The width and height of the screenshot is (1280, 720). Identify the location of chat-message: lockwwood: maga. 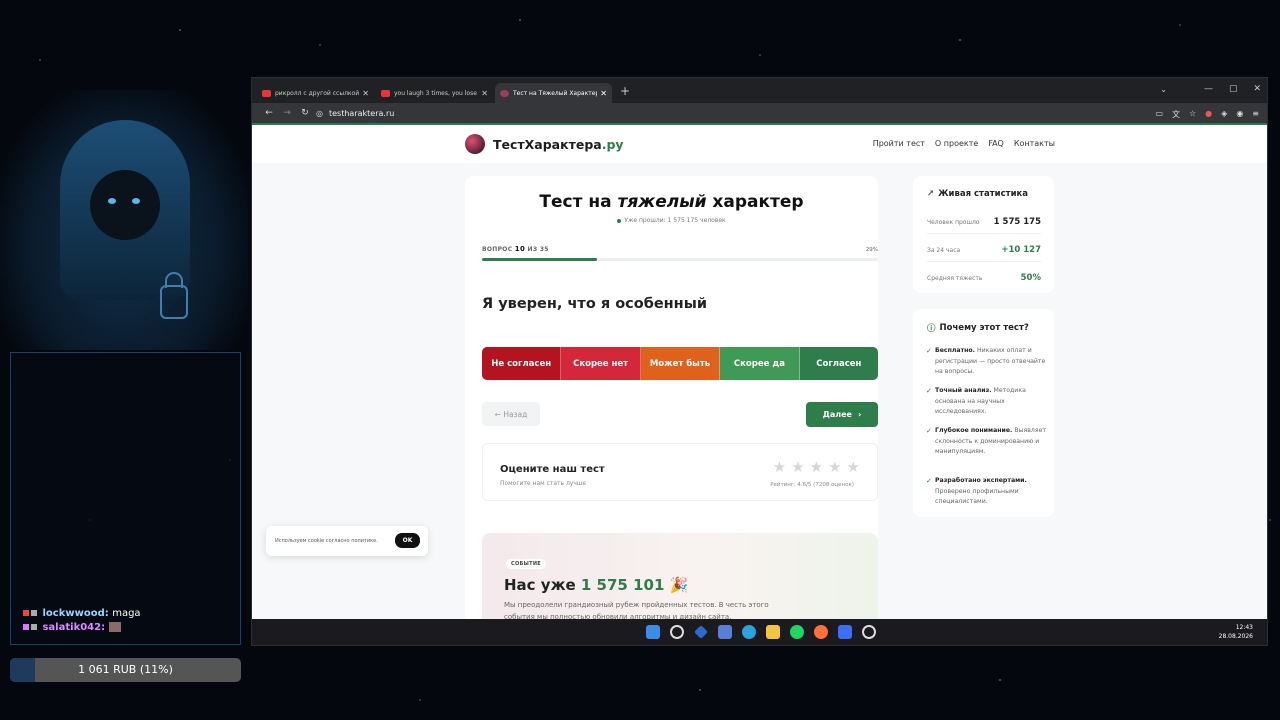
(82, 613).